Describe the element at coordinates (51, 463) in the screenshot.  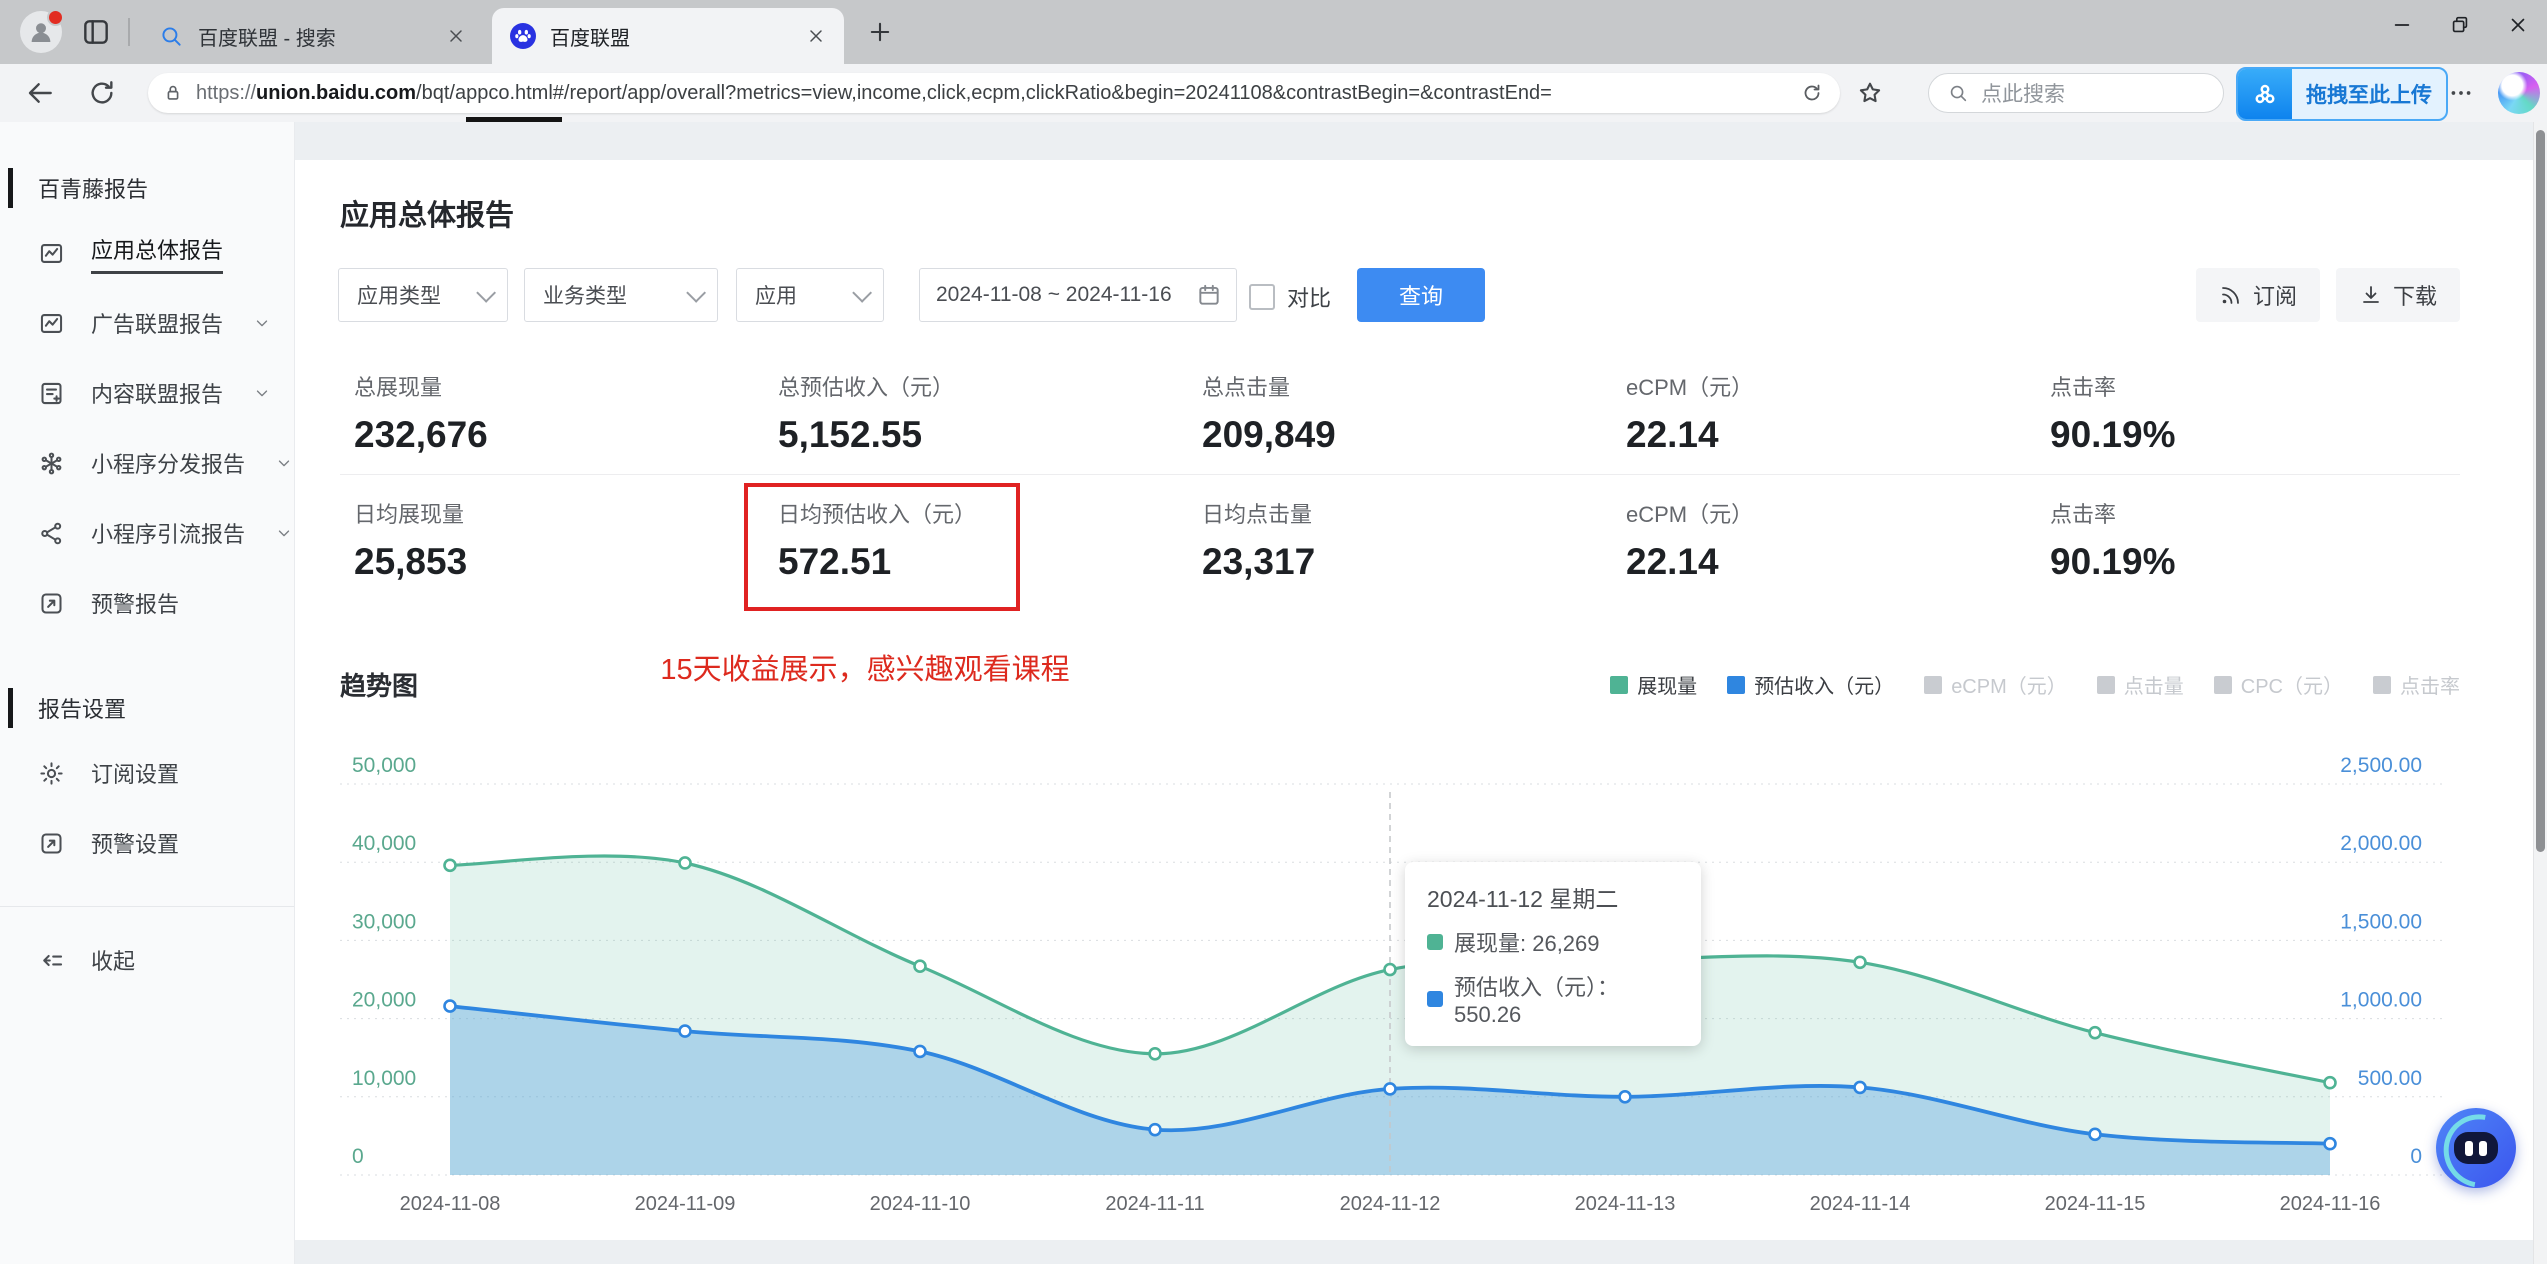
I see `distribute-icon` at that location.